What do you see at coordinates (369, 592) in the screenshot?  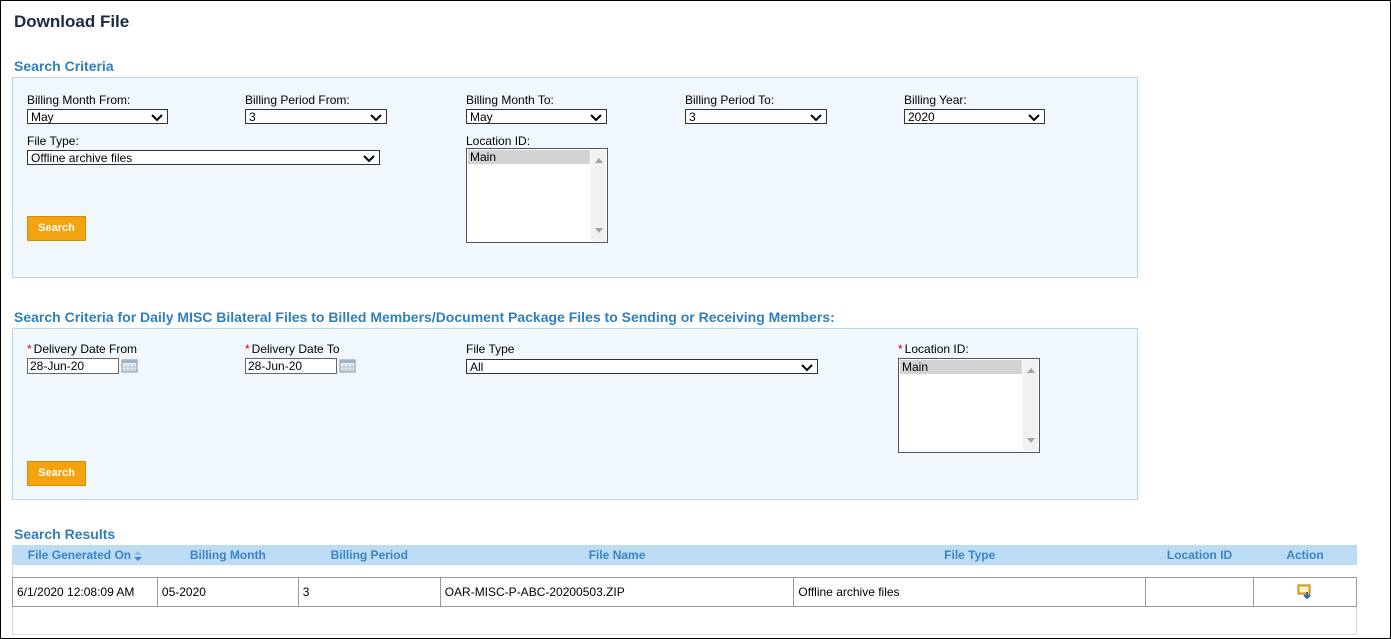 I see `cell-billing-period: 3` at bounding box center [369, 592].